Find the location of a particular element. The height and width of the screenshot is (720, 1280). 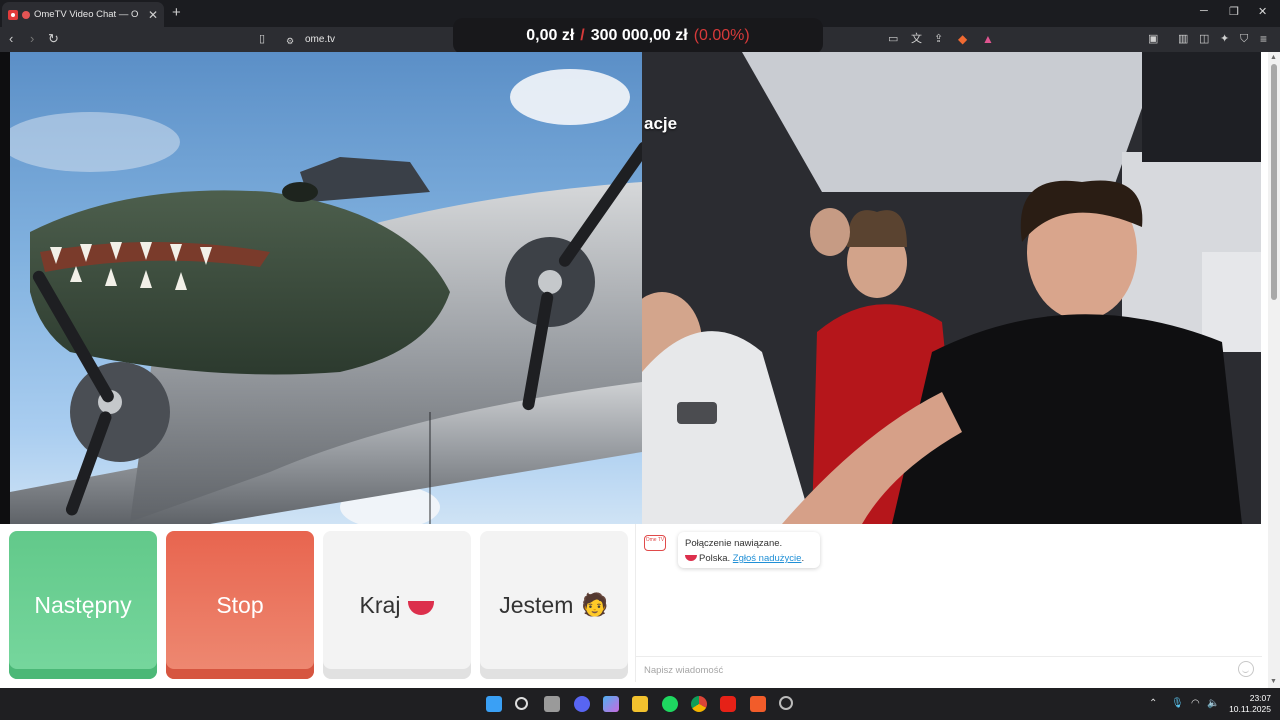

chat-input-bar is located at coordinates (949, 669).